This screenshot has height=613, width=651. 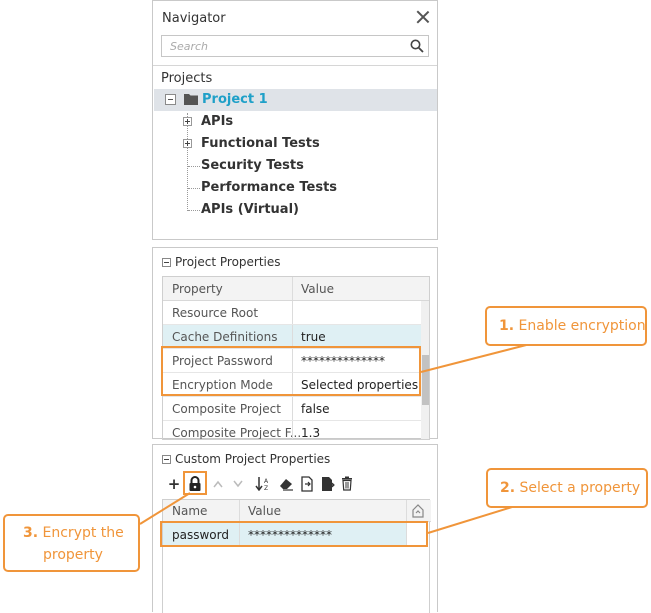 I want to click on project-name: Project 1, so click(x=235, y=99).